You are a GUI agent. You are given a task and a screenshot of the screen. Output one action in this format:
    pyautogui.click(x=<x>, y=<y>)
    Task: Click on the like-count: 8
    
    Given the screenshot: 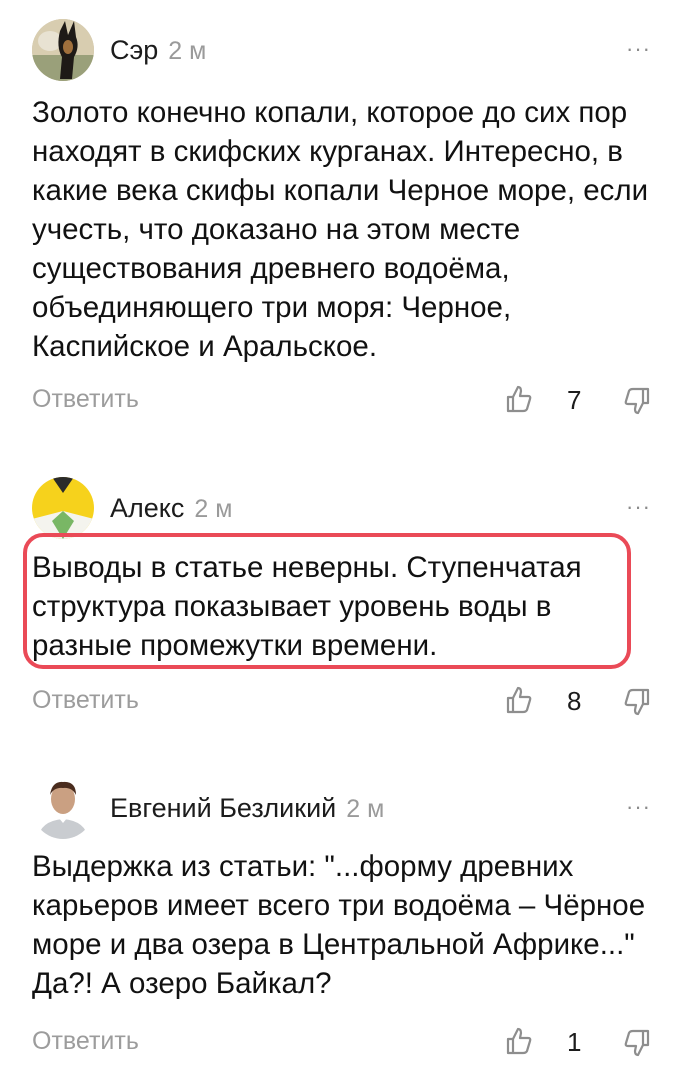 What is the action you would take?
    pyautogui.click(x=574, y=701)
    